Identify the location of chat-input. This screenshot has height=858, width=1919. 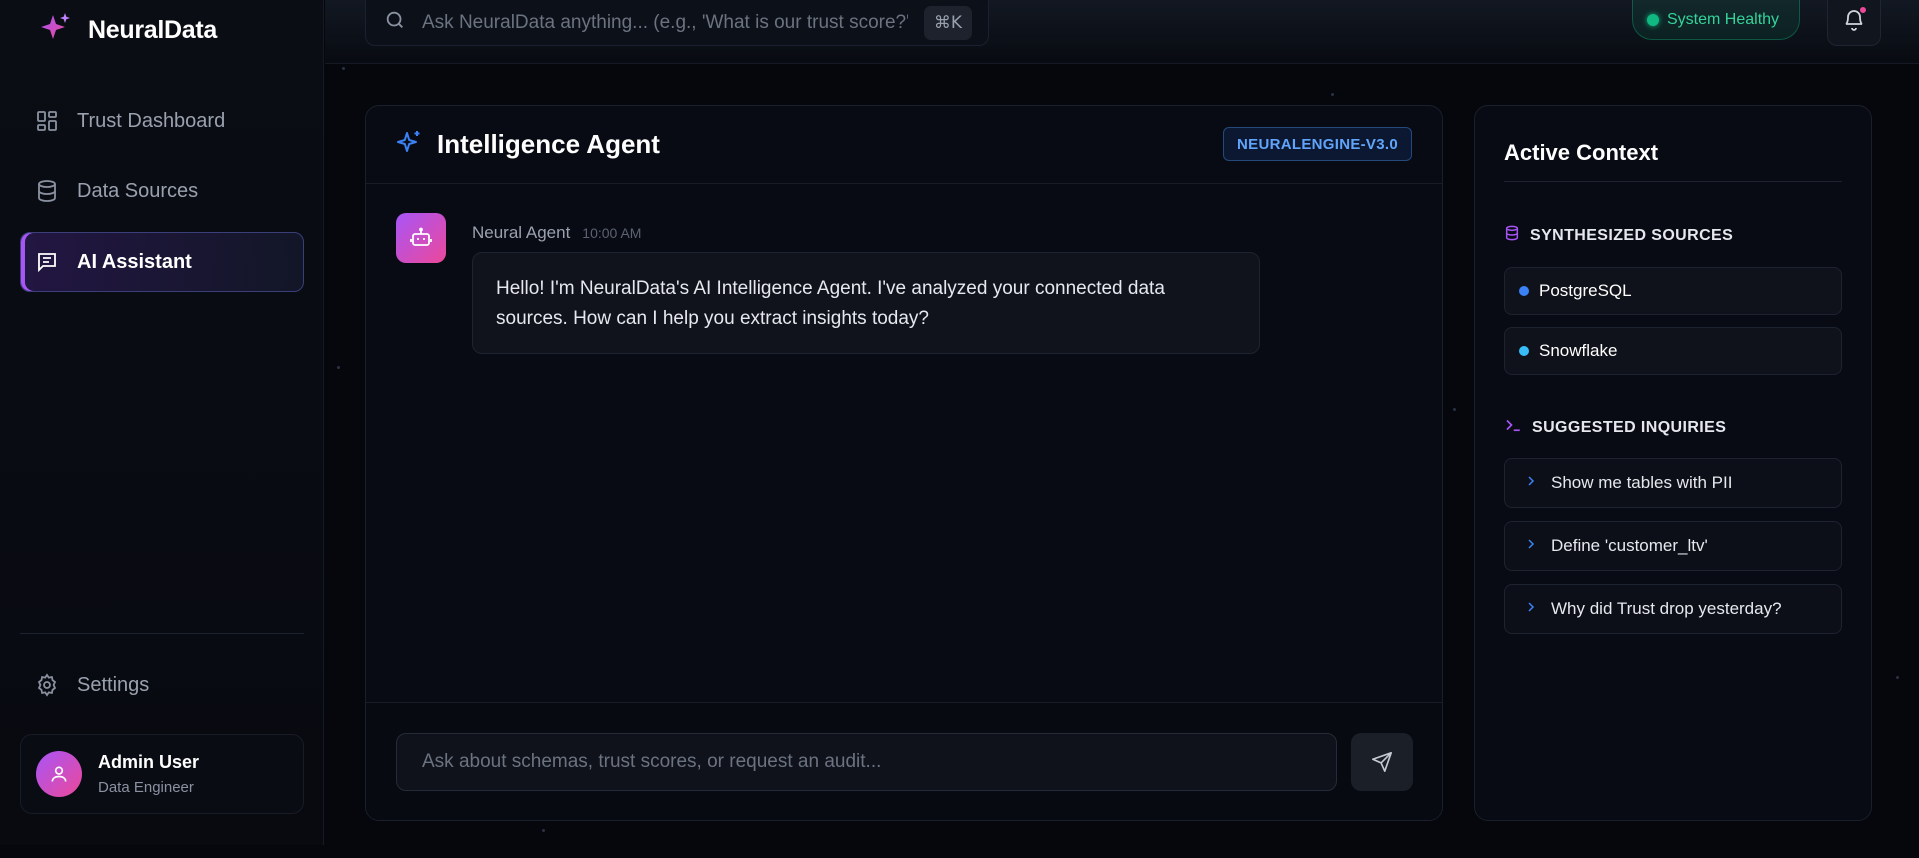
(866, 762).